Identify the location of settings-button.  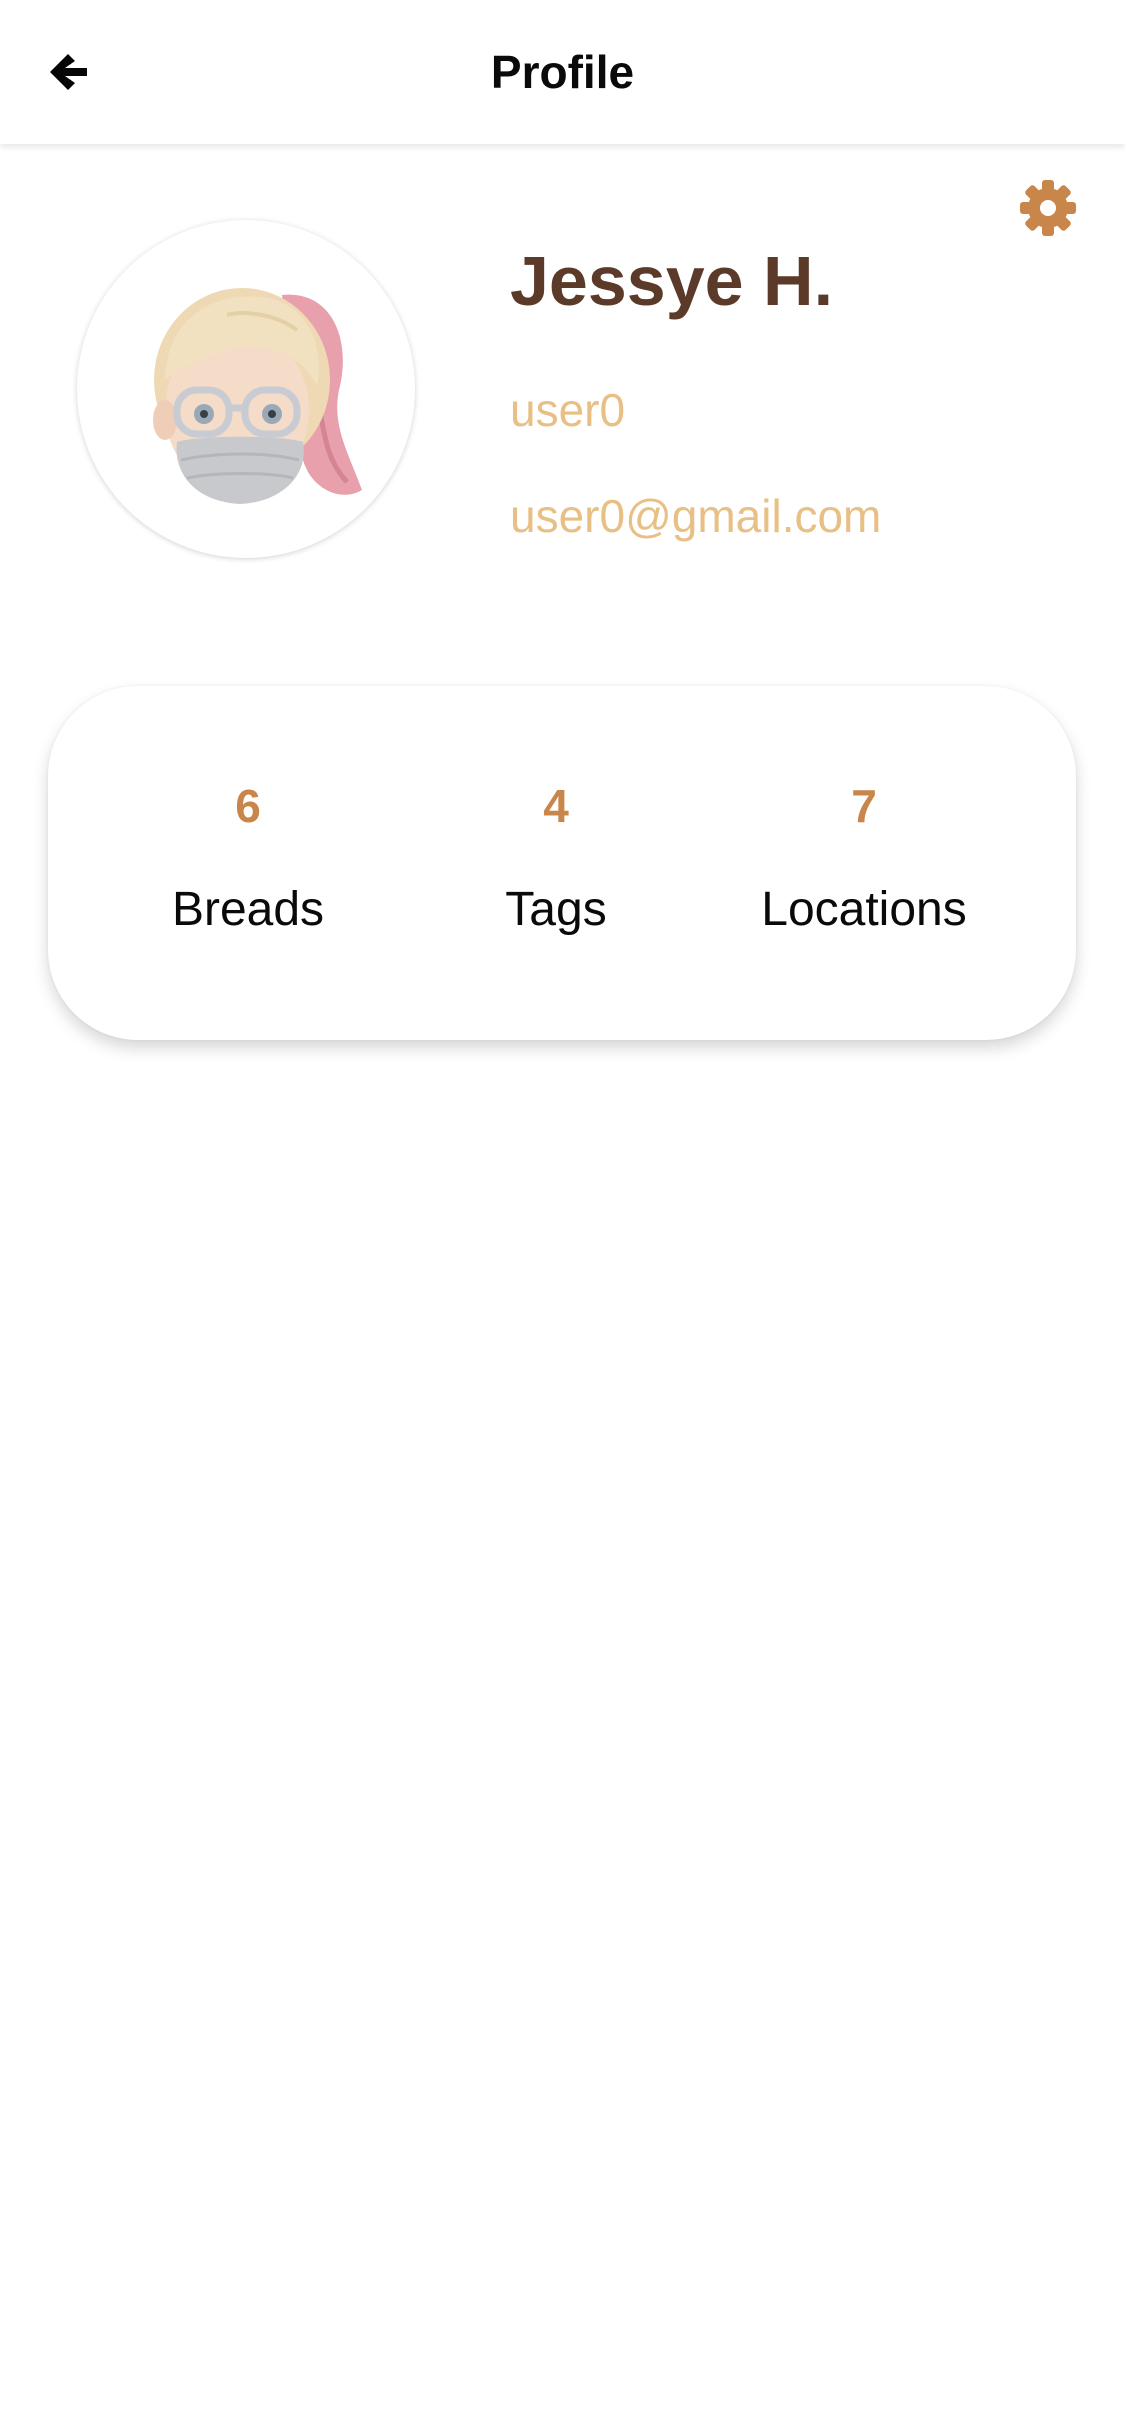
(1048, 208).